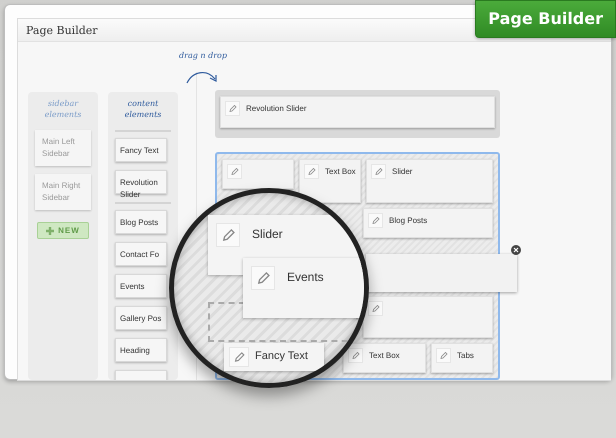 This screenshot has width=616, height=438. I want to click on column-heading: content elements, so click(143, 109).